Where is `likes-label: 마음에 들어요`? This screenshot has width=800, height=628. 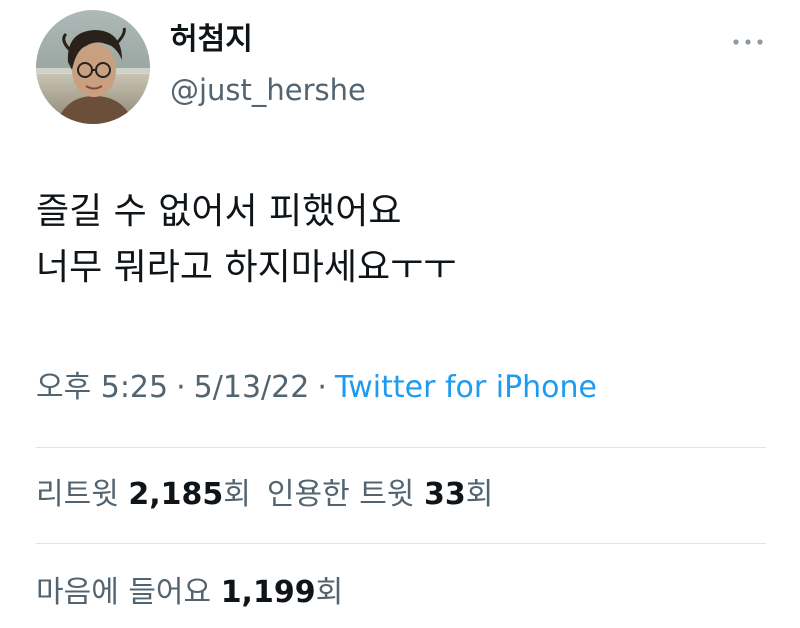
likes-label: 마음에 들어요 is located at coordinates (124, 592).